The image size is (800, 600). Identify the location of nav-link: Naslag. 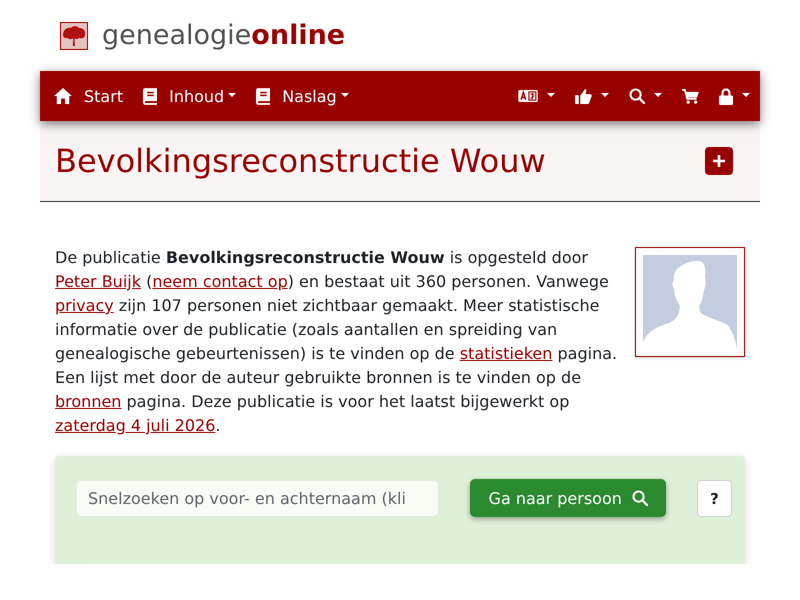
(302, 96).